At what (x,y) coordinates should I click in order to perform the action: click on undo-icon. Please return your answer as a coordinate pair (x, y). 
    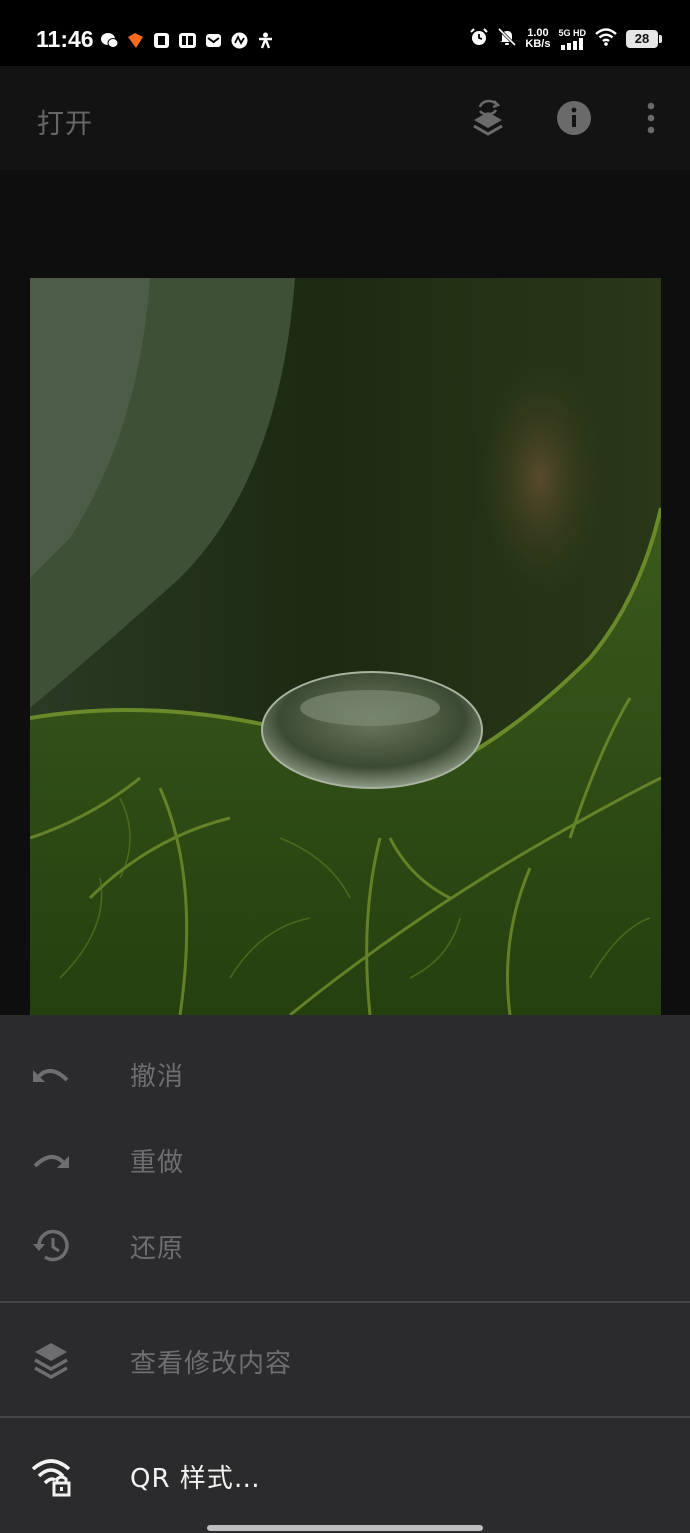
    Looking at the image, I should click on (51, 1074).